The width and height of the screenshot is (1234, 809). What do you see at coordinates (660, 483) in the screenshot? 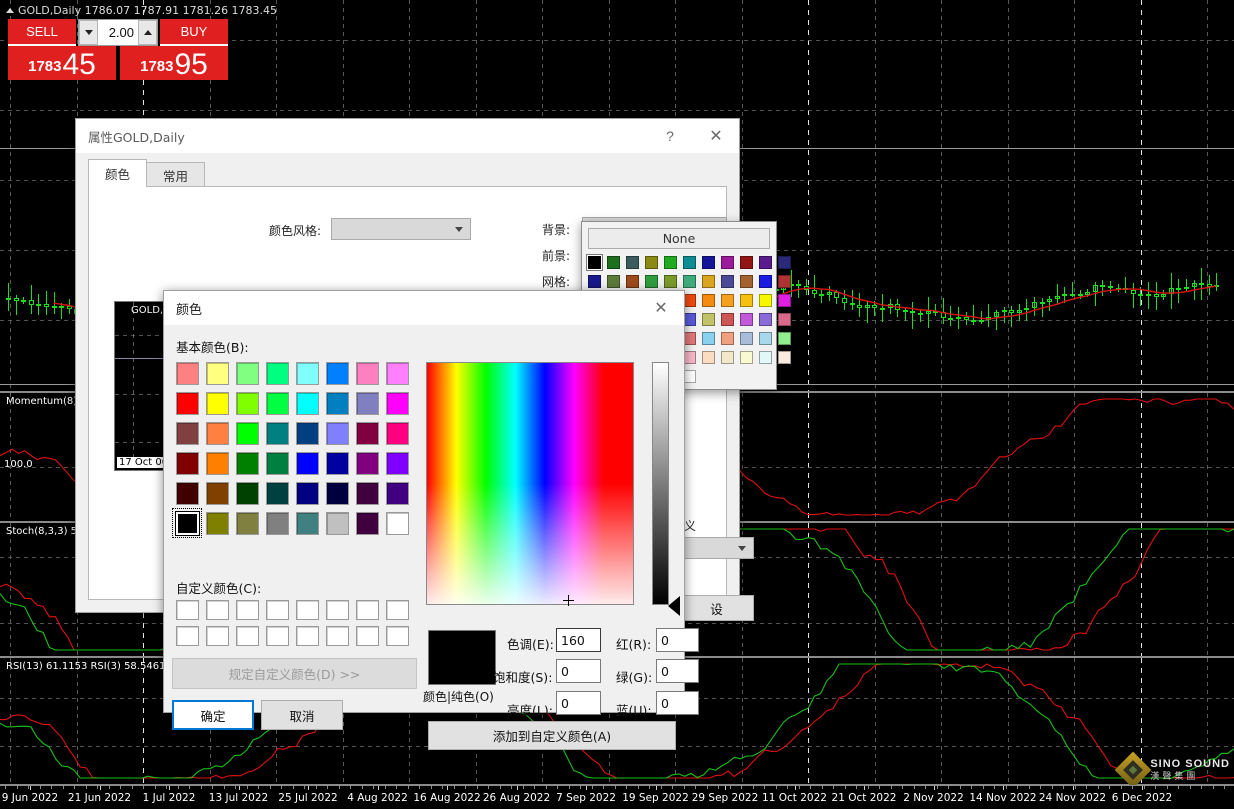
I see `luminance-slider` at bounding box center [660, 483].